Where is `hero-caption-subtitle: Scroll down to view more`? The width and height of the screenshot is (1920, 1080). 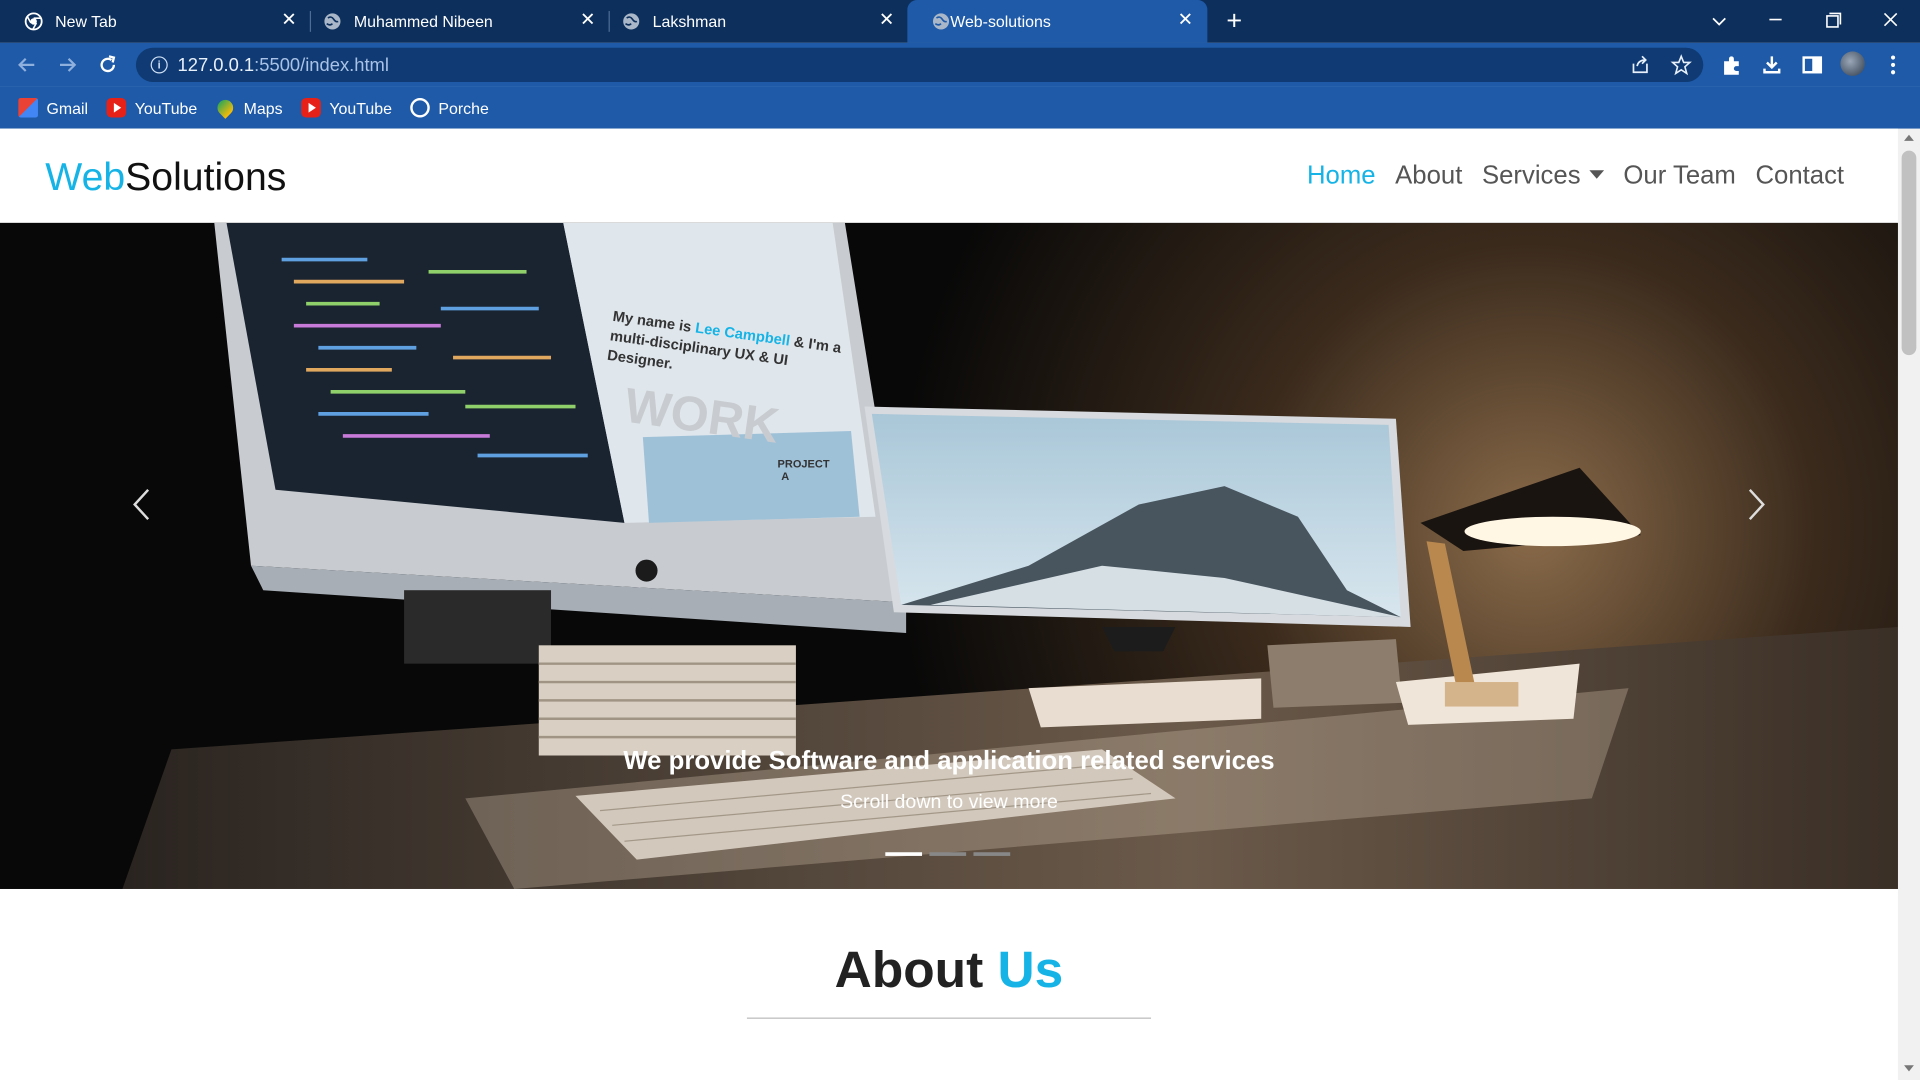
hero-caption-subtitle: Scroll down to view more is located at coordinates (949, 803).